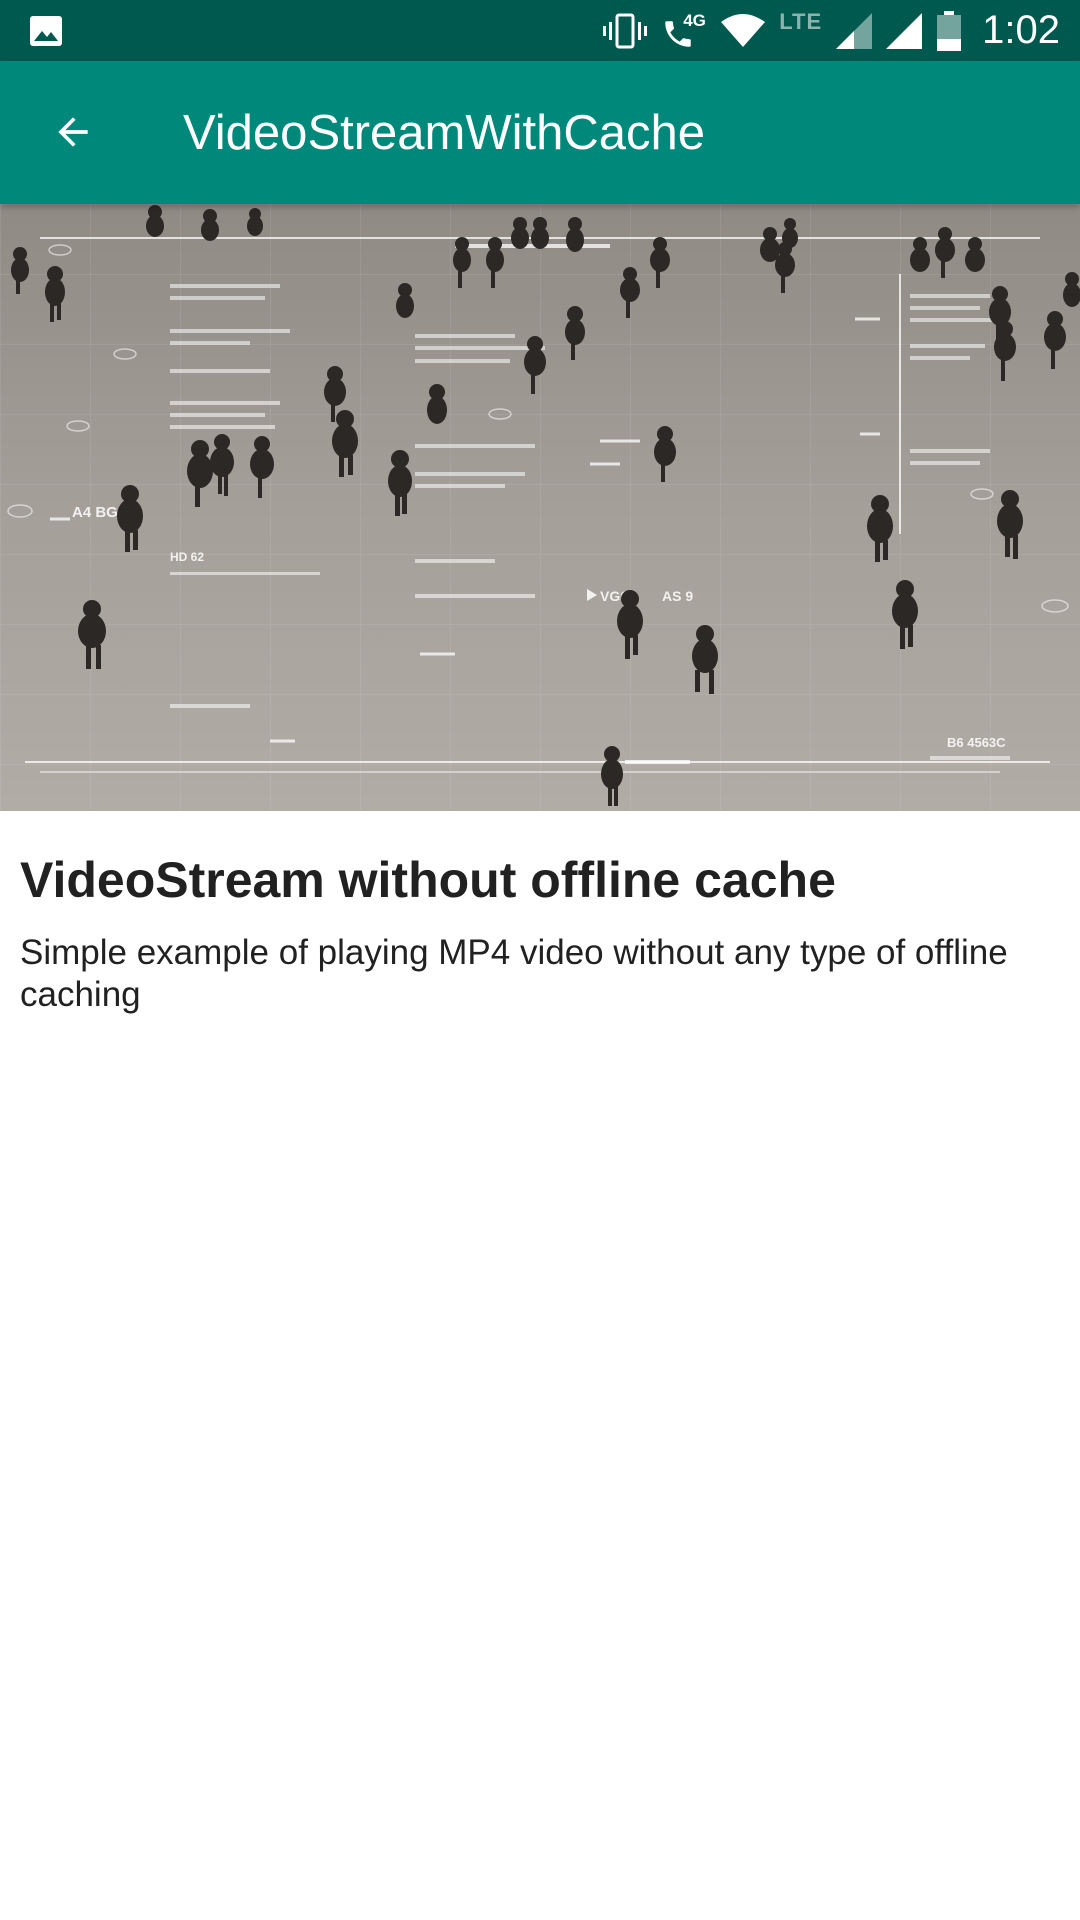 This screenshot has width=1080, height=1920. What do you see at coordinates (95, 512) in the screenshot?
I see `overlay-label-a4bg: A4 BG` at bounding box center [95, 512].